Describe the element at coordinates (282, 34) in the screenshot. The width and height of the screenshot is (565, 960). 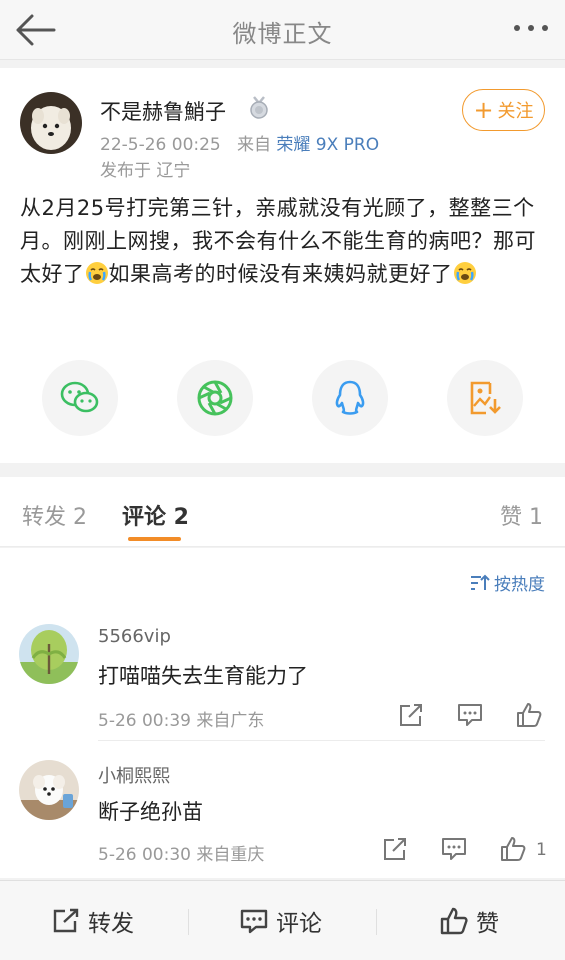
I see `page-title: 微博正文` at that location.